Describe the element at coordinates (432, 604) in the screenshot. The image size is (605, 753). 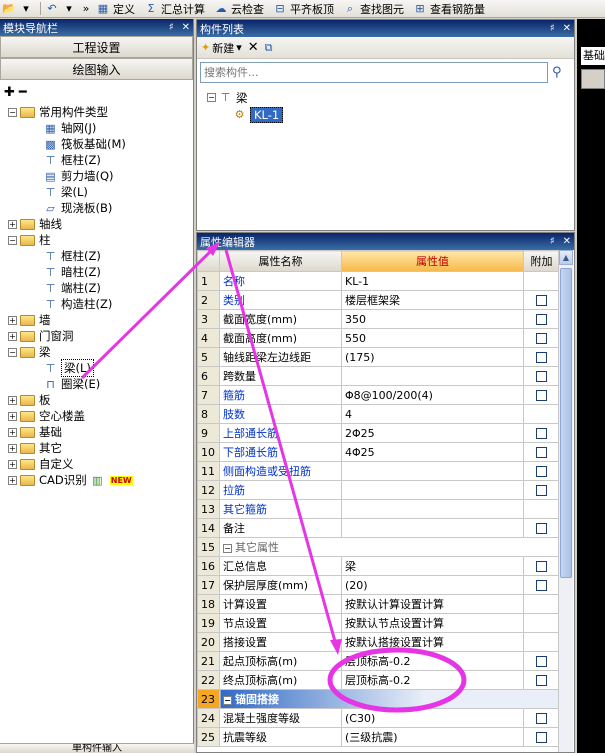
I see `property-value: 按默认计算设置计算` at that location.